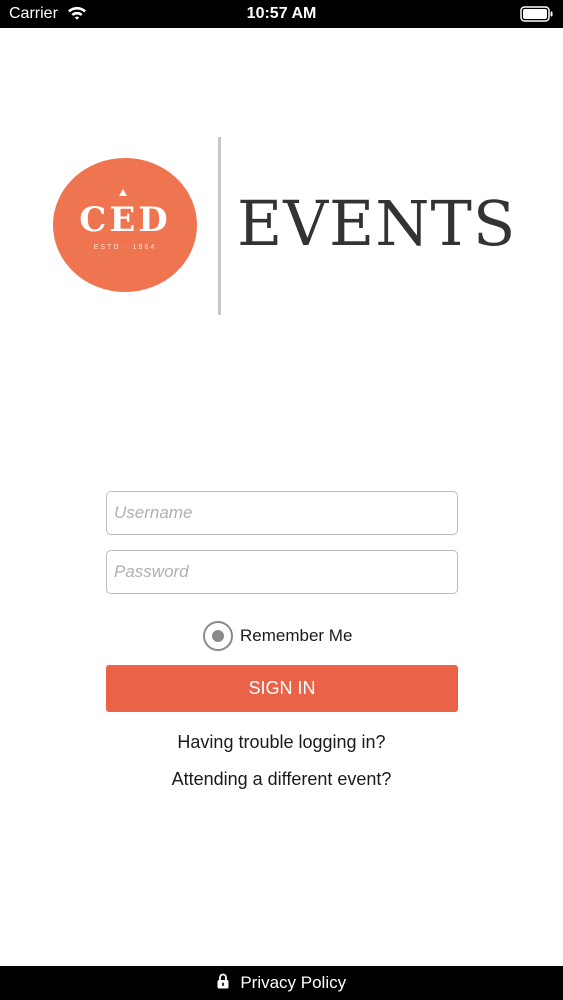 The height and width of the screenshot is (1000, 563). What do you see at coordinates (281, 742) in the screenshot?
I see `trouble-logging-in-link: Having trouble logging in?` at bounding box center [281, 742].